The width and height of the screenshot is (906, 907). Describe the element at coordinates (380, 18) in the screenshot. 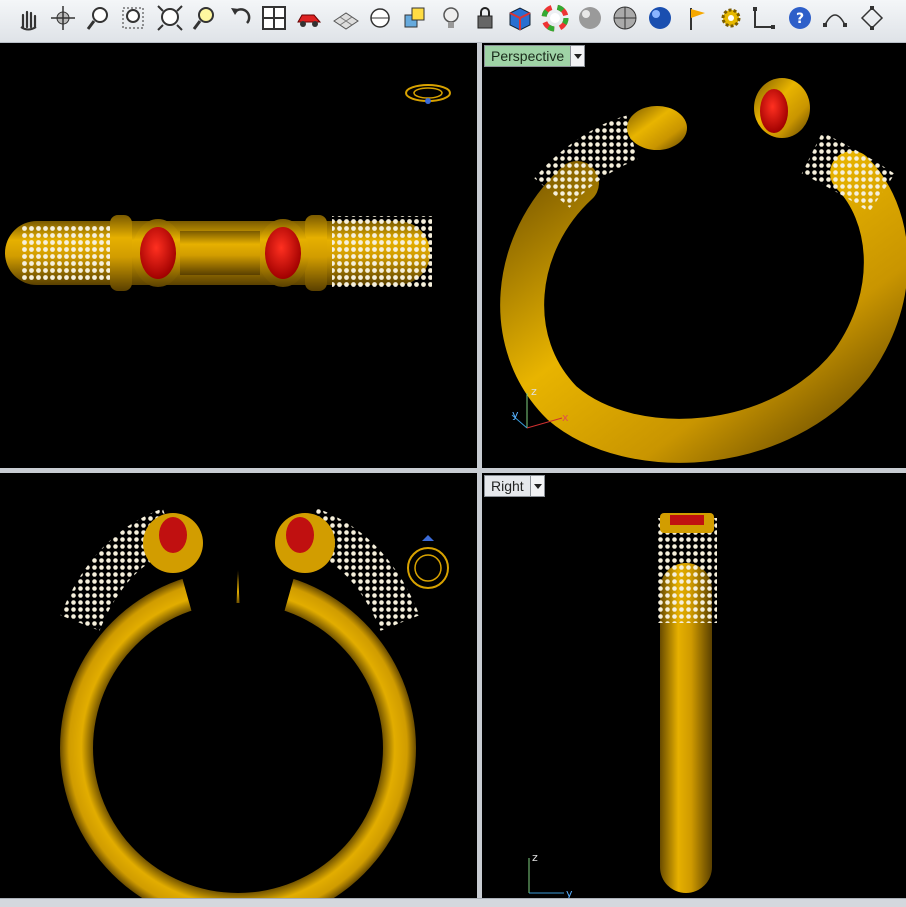

I see `snap-icon` at that location.